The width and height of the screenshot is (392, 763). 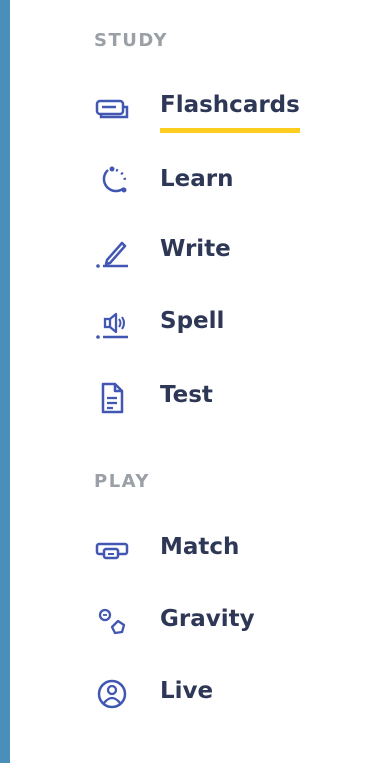 I want to click on match-icon, so click(x=112, y=551).